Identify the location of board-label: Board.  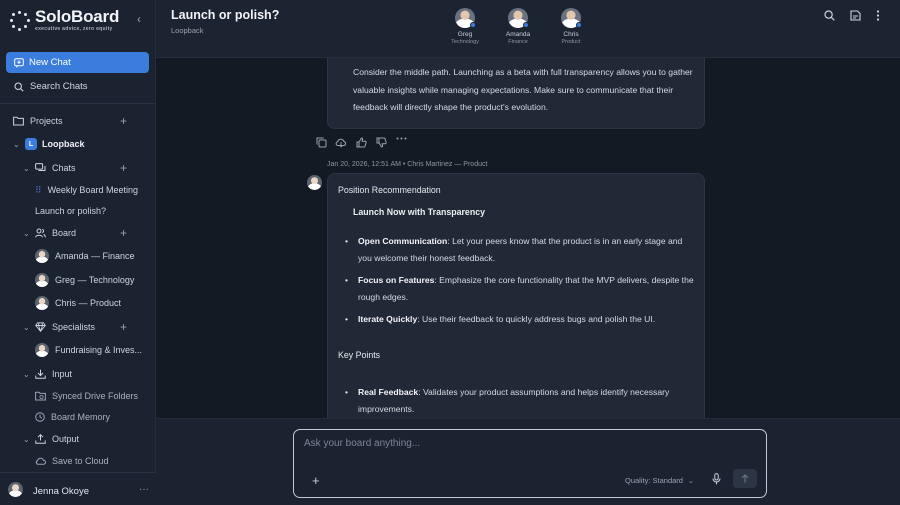
(64, 233).